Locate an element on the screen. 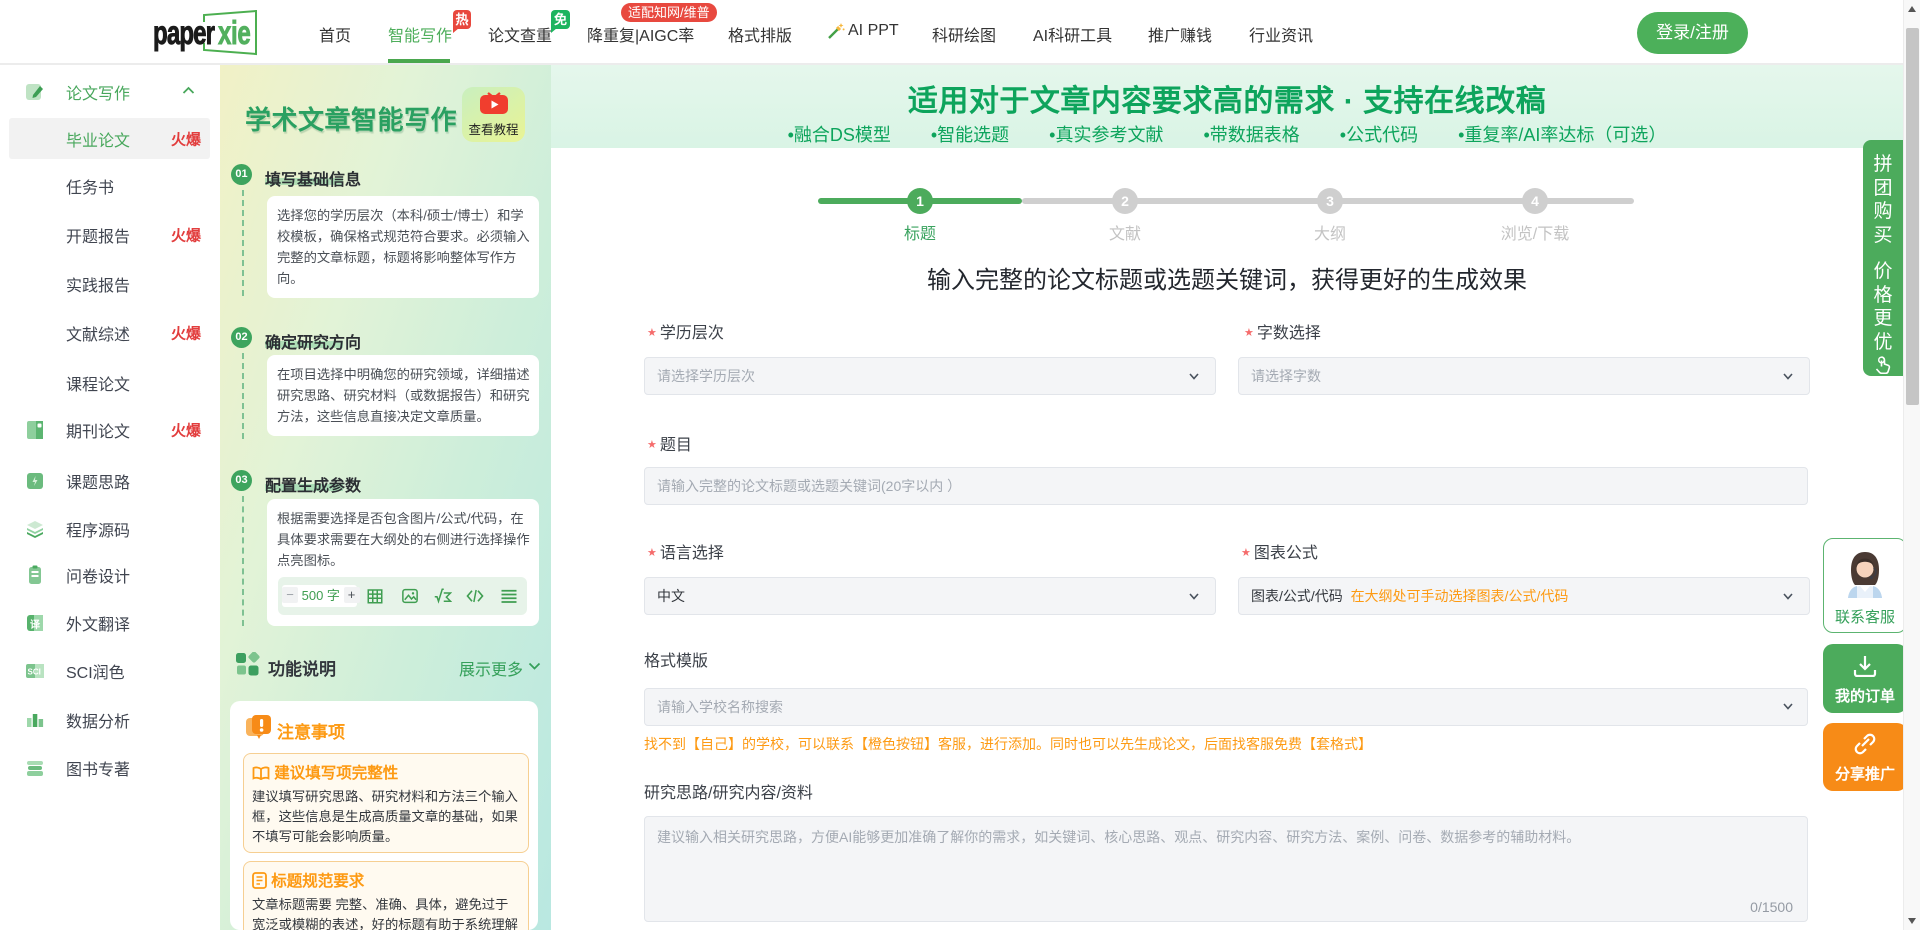  svg-text: paper is located at coordinates (184, 33).